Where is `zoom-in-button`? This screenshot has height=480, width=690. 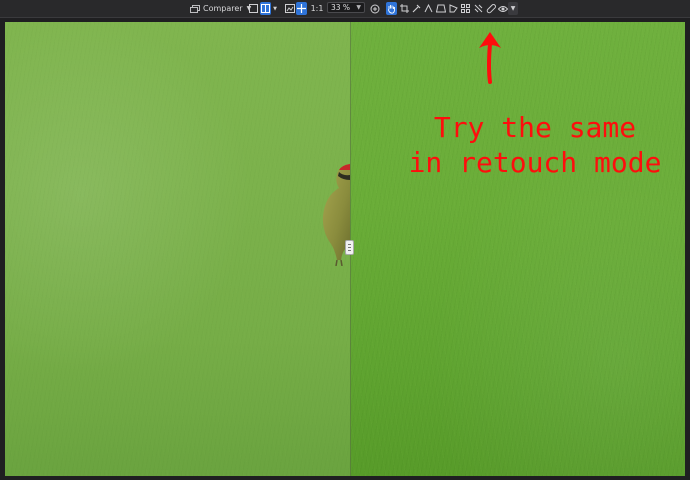
zoom-in-button is located at coordinates (374, 8).